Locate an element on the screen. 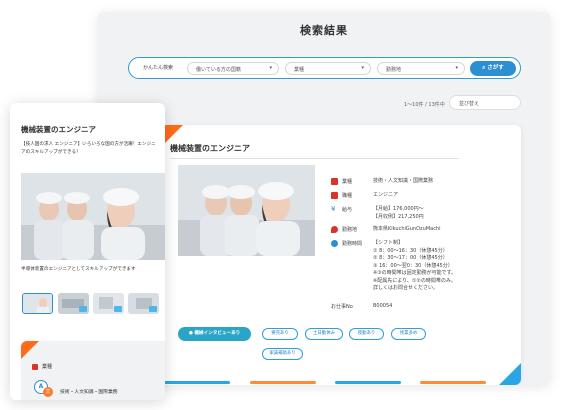  language-sub-icon: 文 is located at coordinates (48, 392).